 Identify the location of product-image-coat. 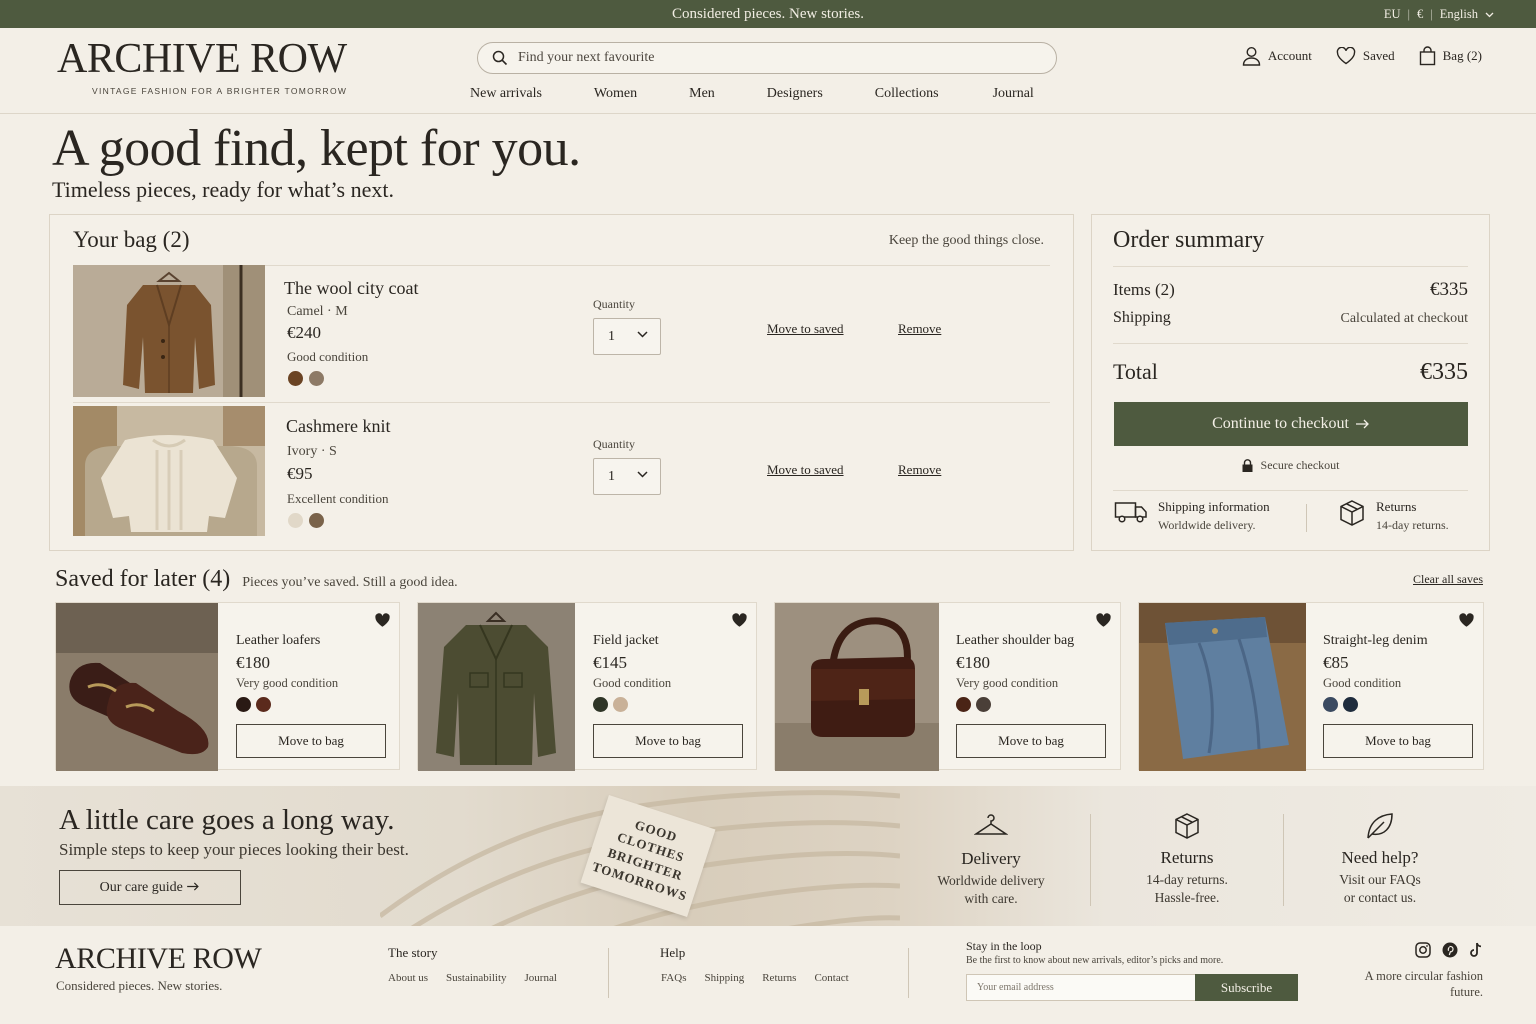
(169, 331).